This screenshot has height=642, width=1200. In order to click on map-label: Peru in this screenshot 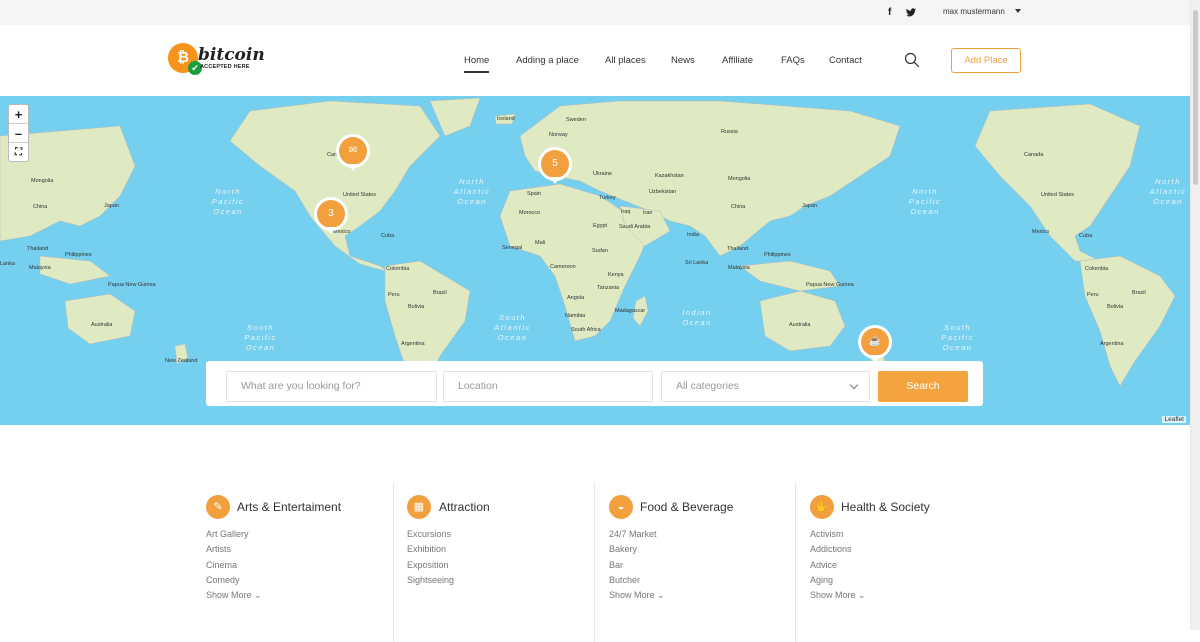, I will do `click(1093, 295)`.